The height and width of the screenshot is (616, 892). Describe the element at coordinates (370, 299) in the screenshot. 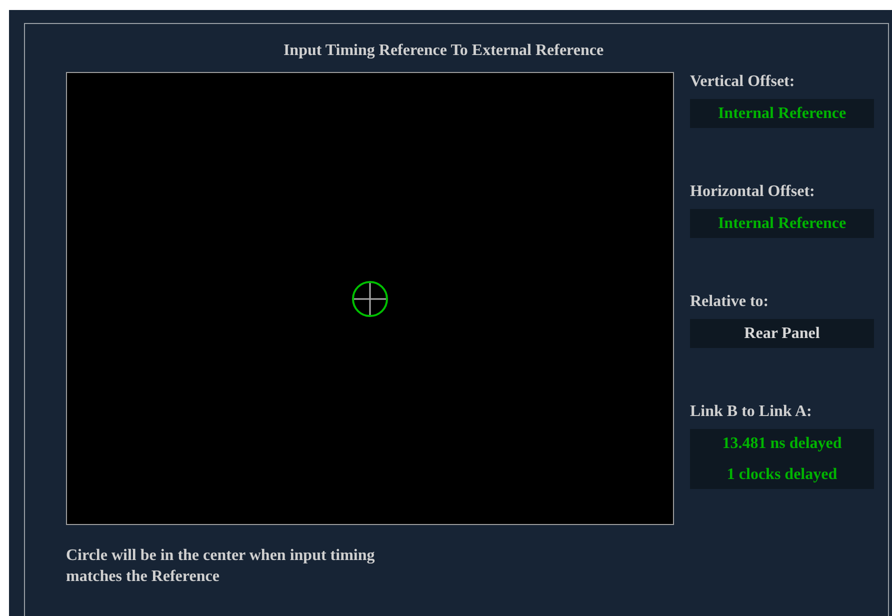

I see `crosshair-marker-icon` at that location.